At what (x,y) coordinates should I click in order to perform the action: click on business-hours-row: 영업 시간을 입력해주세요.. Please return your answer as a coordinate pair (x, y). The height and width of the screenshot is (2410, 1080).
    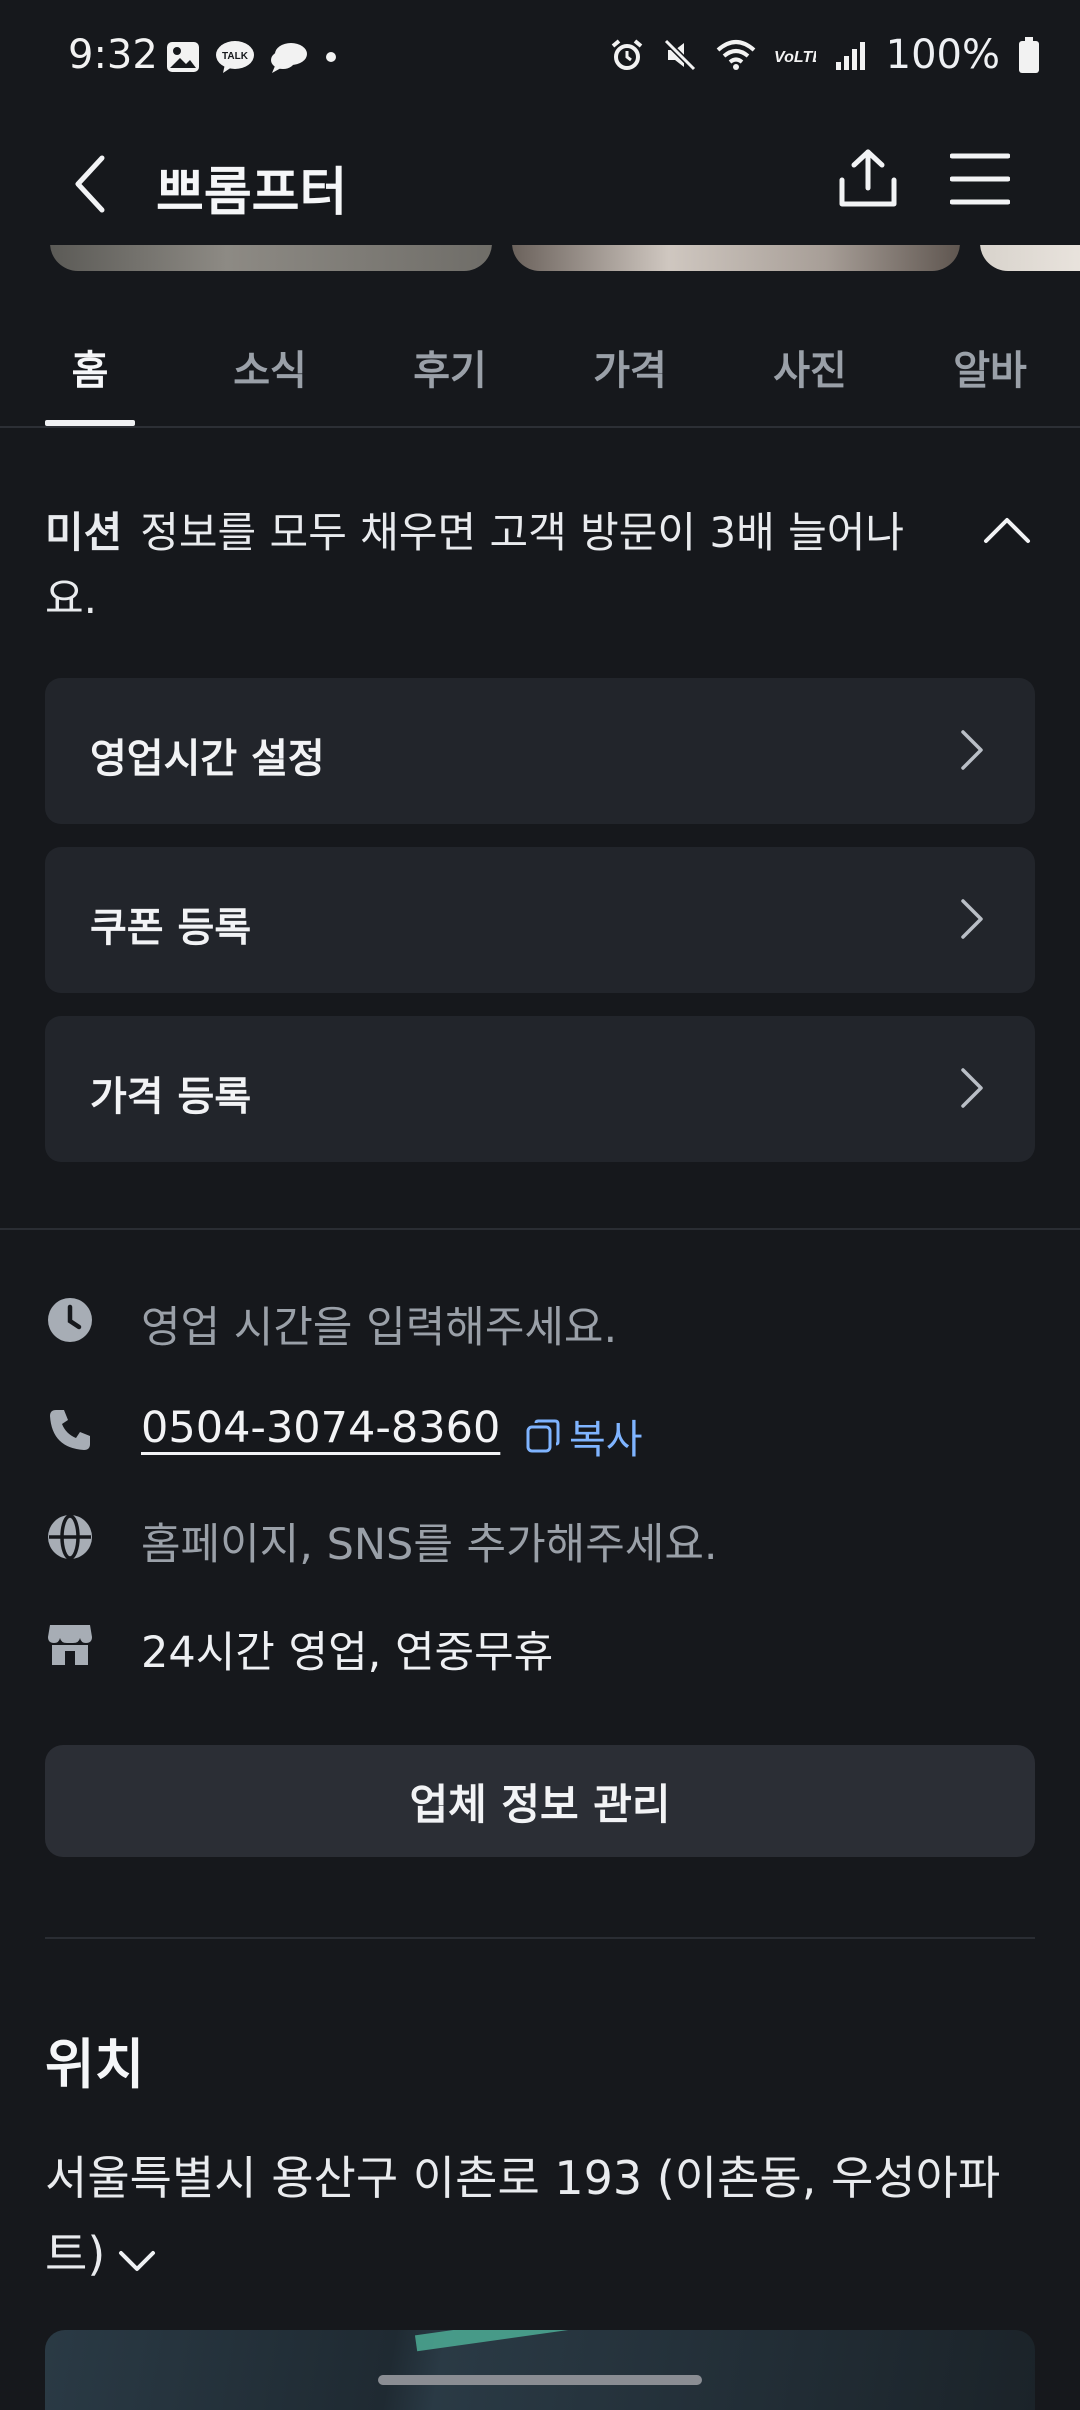
    Looking at the image, I should click on (540, 1320).